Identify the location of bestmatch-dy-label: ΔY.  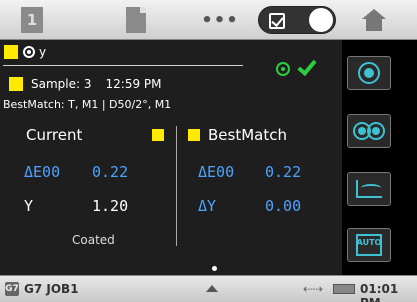
(207, 206).